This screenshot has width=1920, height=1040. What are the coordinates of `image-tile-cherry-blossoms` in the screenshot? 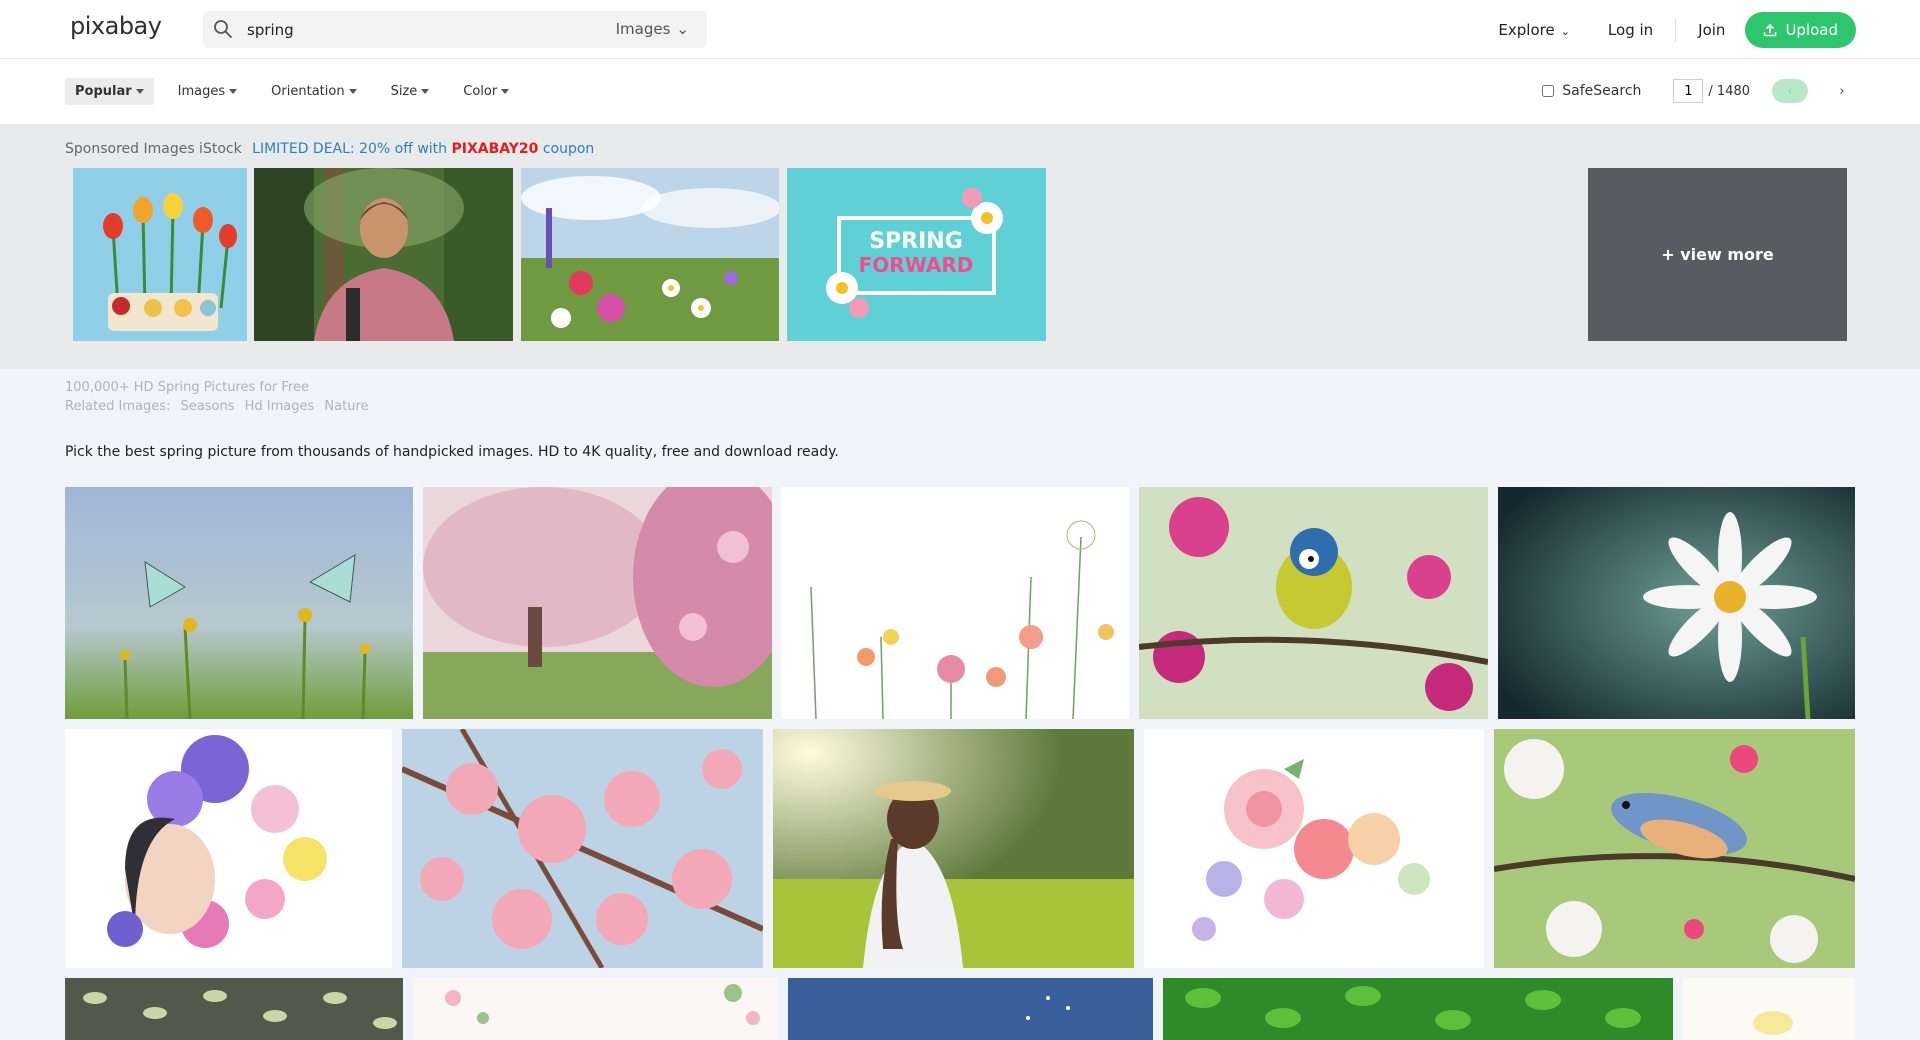 It's located at (582, 848).